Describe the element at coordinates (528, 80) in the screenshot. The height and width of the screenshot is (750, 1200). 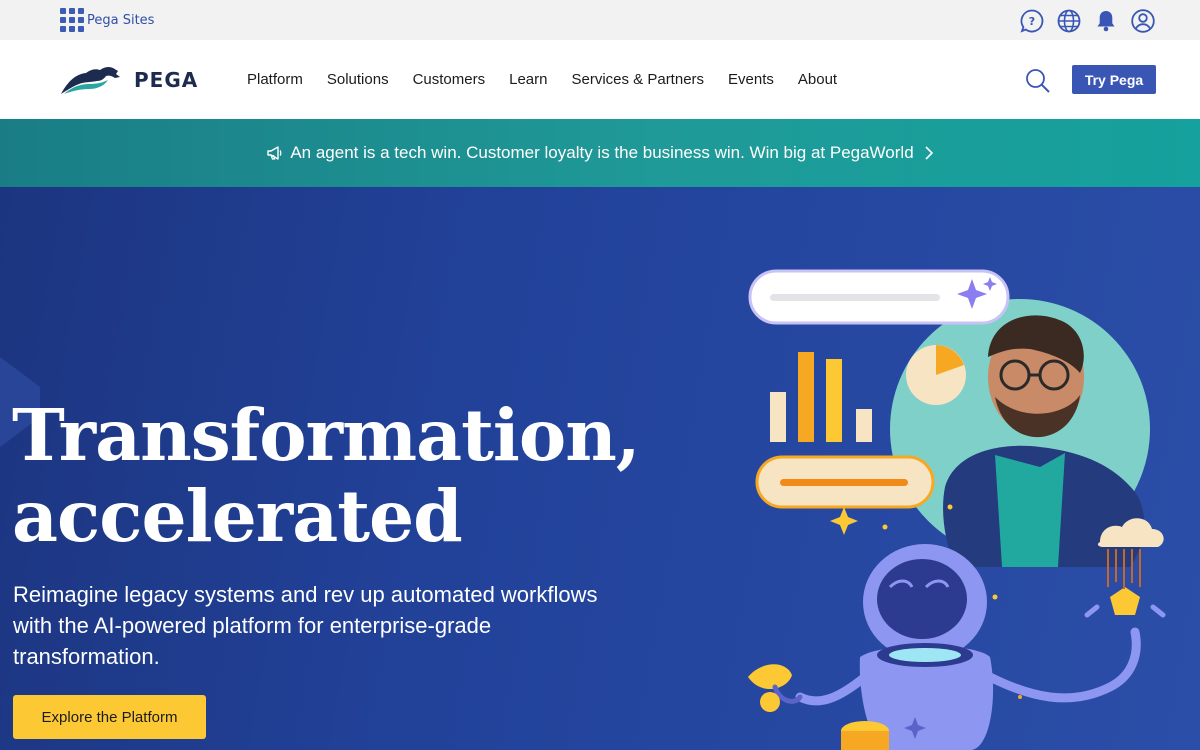
I see `nav-item-learn: Learn` at that location.